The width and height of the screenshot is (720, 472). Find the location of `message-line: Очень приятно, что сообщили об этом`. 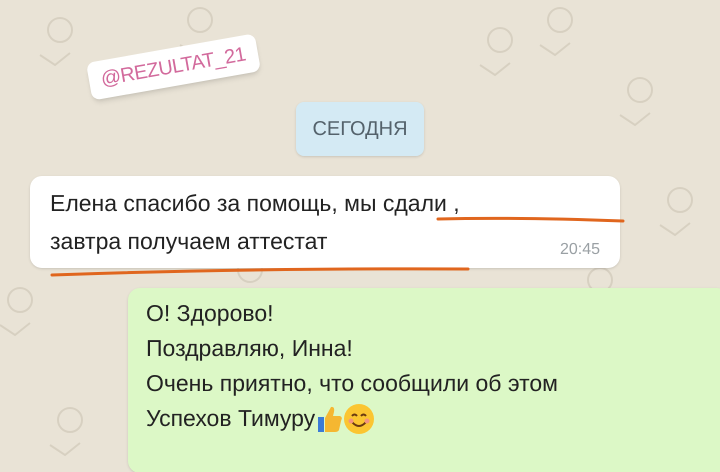

message-line: Очень приятно, что сообщили об этом is located at coordinates (352, 383).